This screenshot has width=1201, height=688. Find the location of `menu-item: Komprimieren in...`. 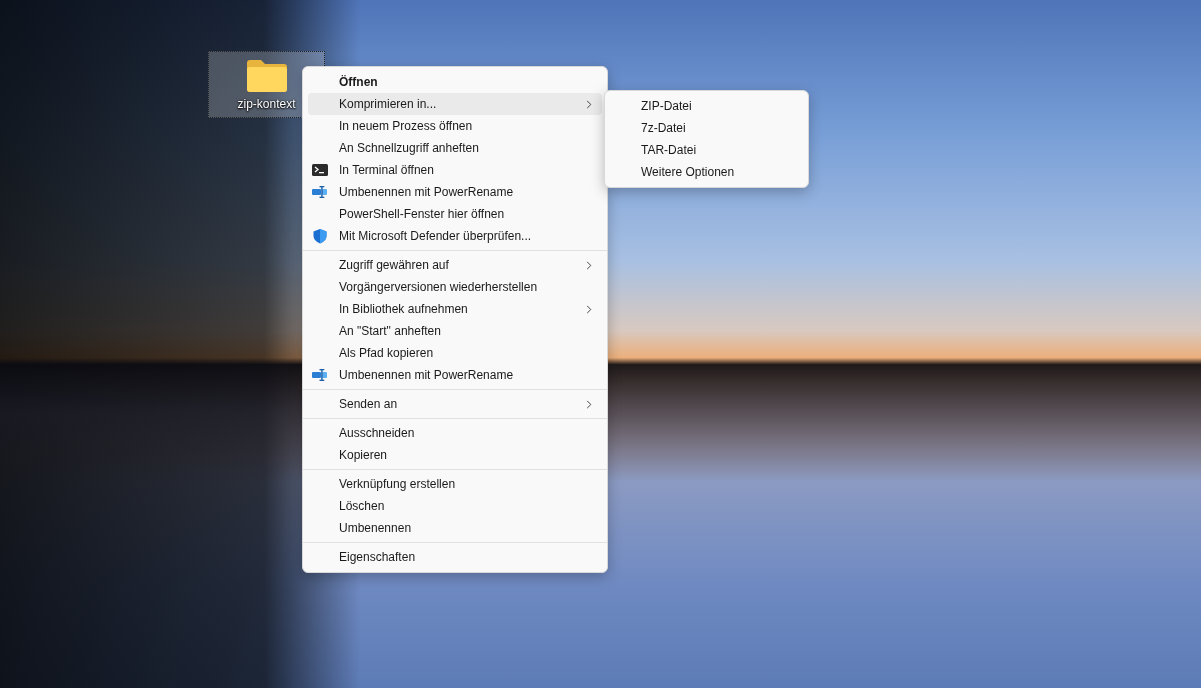

menu-item: Komprimieren in... is located at coordinates (455, 104).